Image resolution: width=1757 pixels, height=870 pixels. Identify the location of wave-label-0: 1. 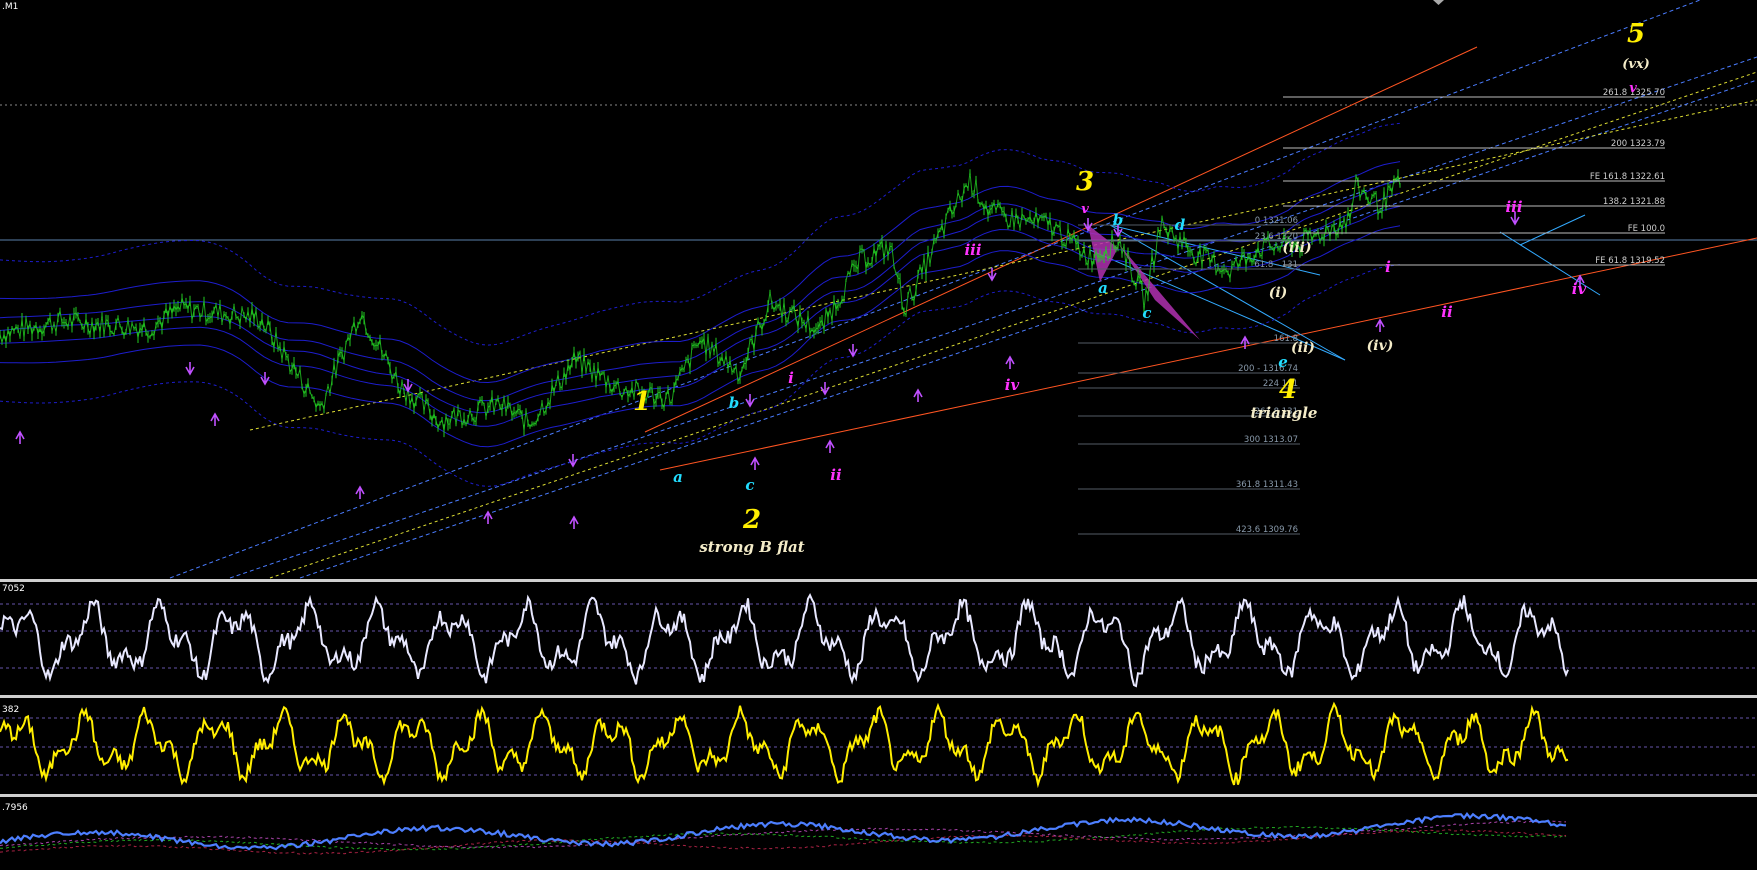
(642, 402).